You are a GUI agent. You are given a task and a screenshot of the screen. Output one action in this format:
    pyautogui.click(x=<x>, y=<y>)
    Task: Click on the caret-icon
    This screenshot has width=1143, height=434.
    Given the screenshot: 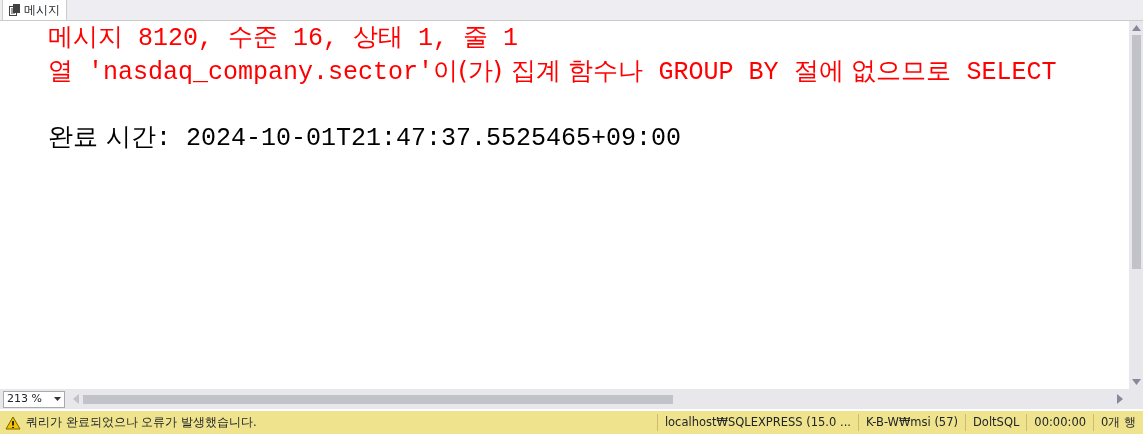 What is the action you would take?
    pyautogui.click(x=57, y=399)
    